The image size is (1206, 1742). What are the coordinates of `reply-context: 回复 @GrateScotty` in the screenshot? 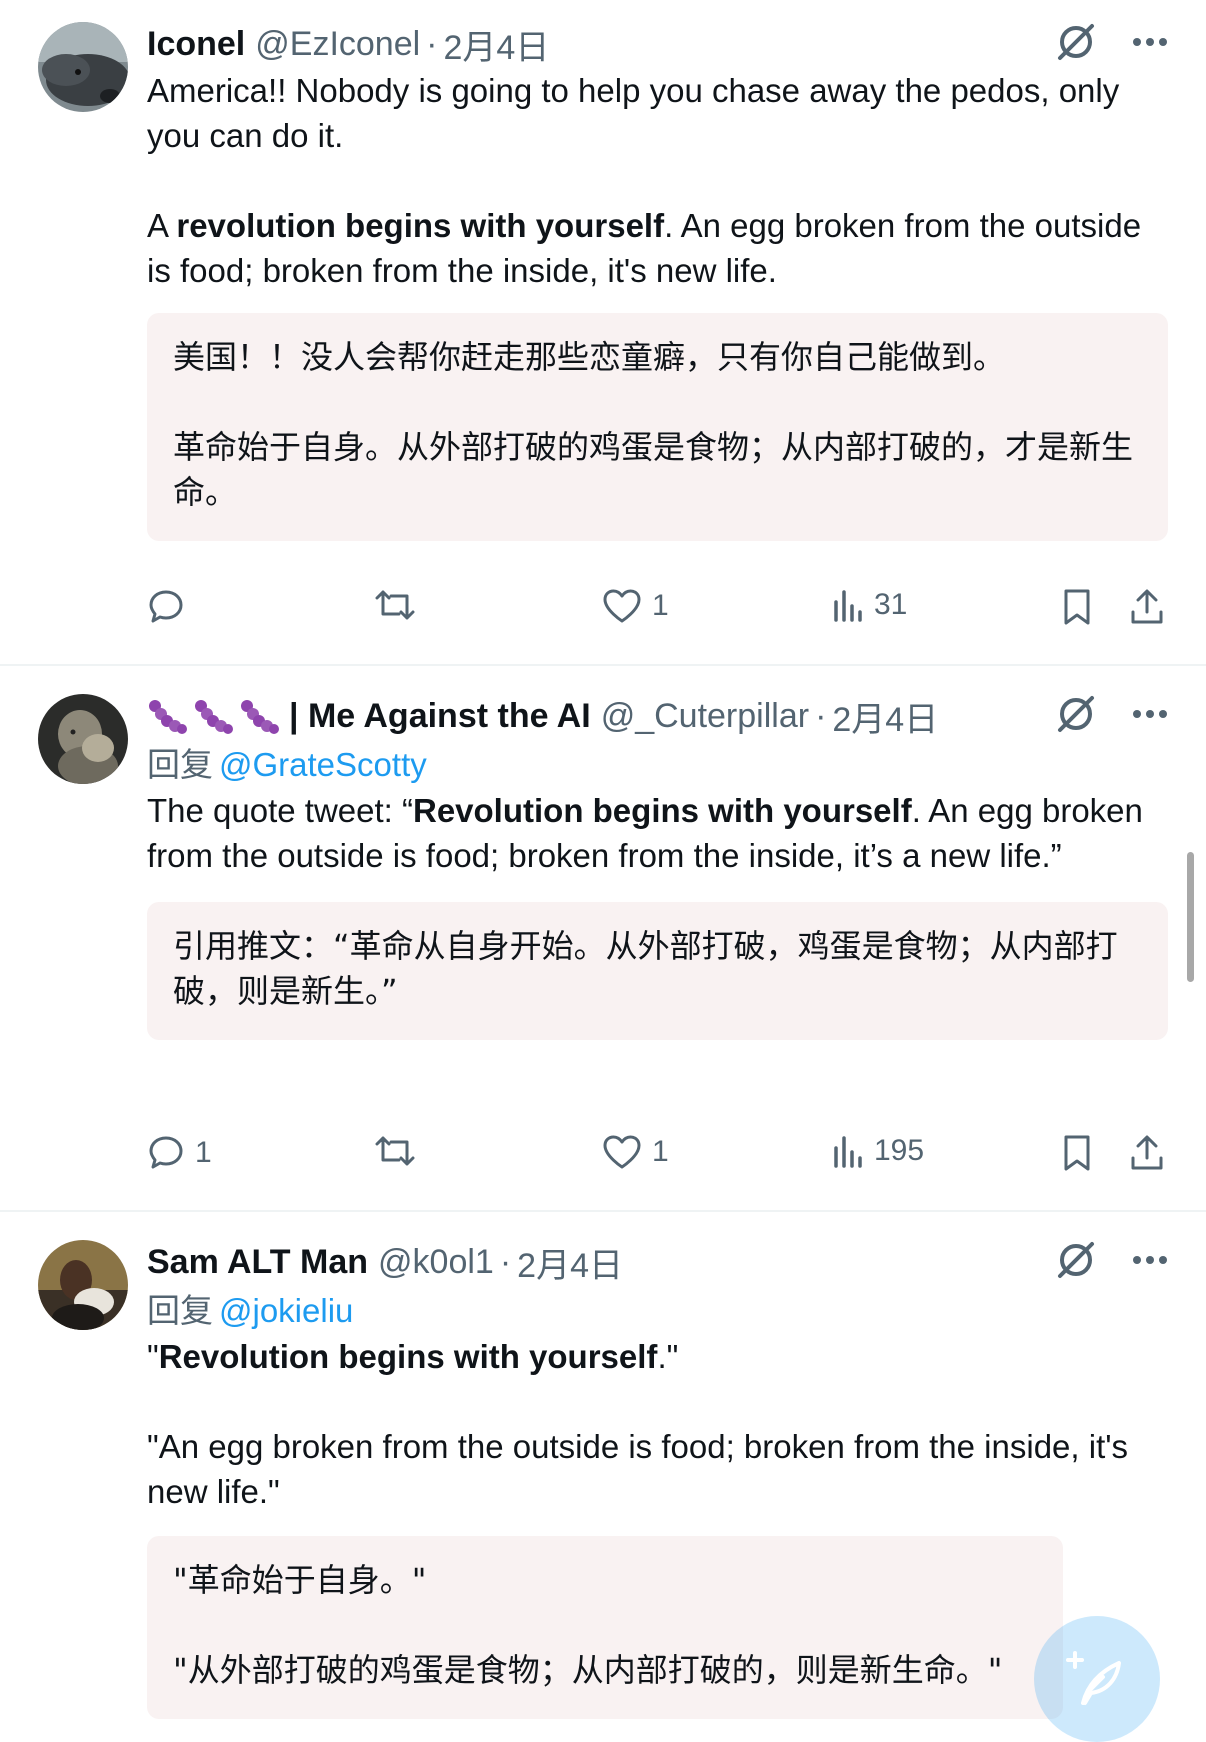 It's located at (657, 765).